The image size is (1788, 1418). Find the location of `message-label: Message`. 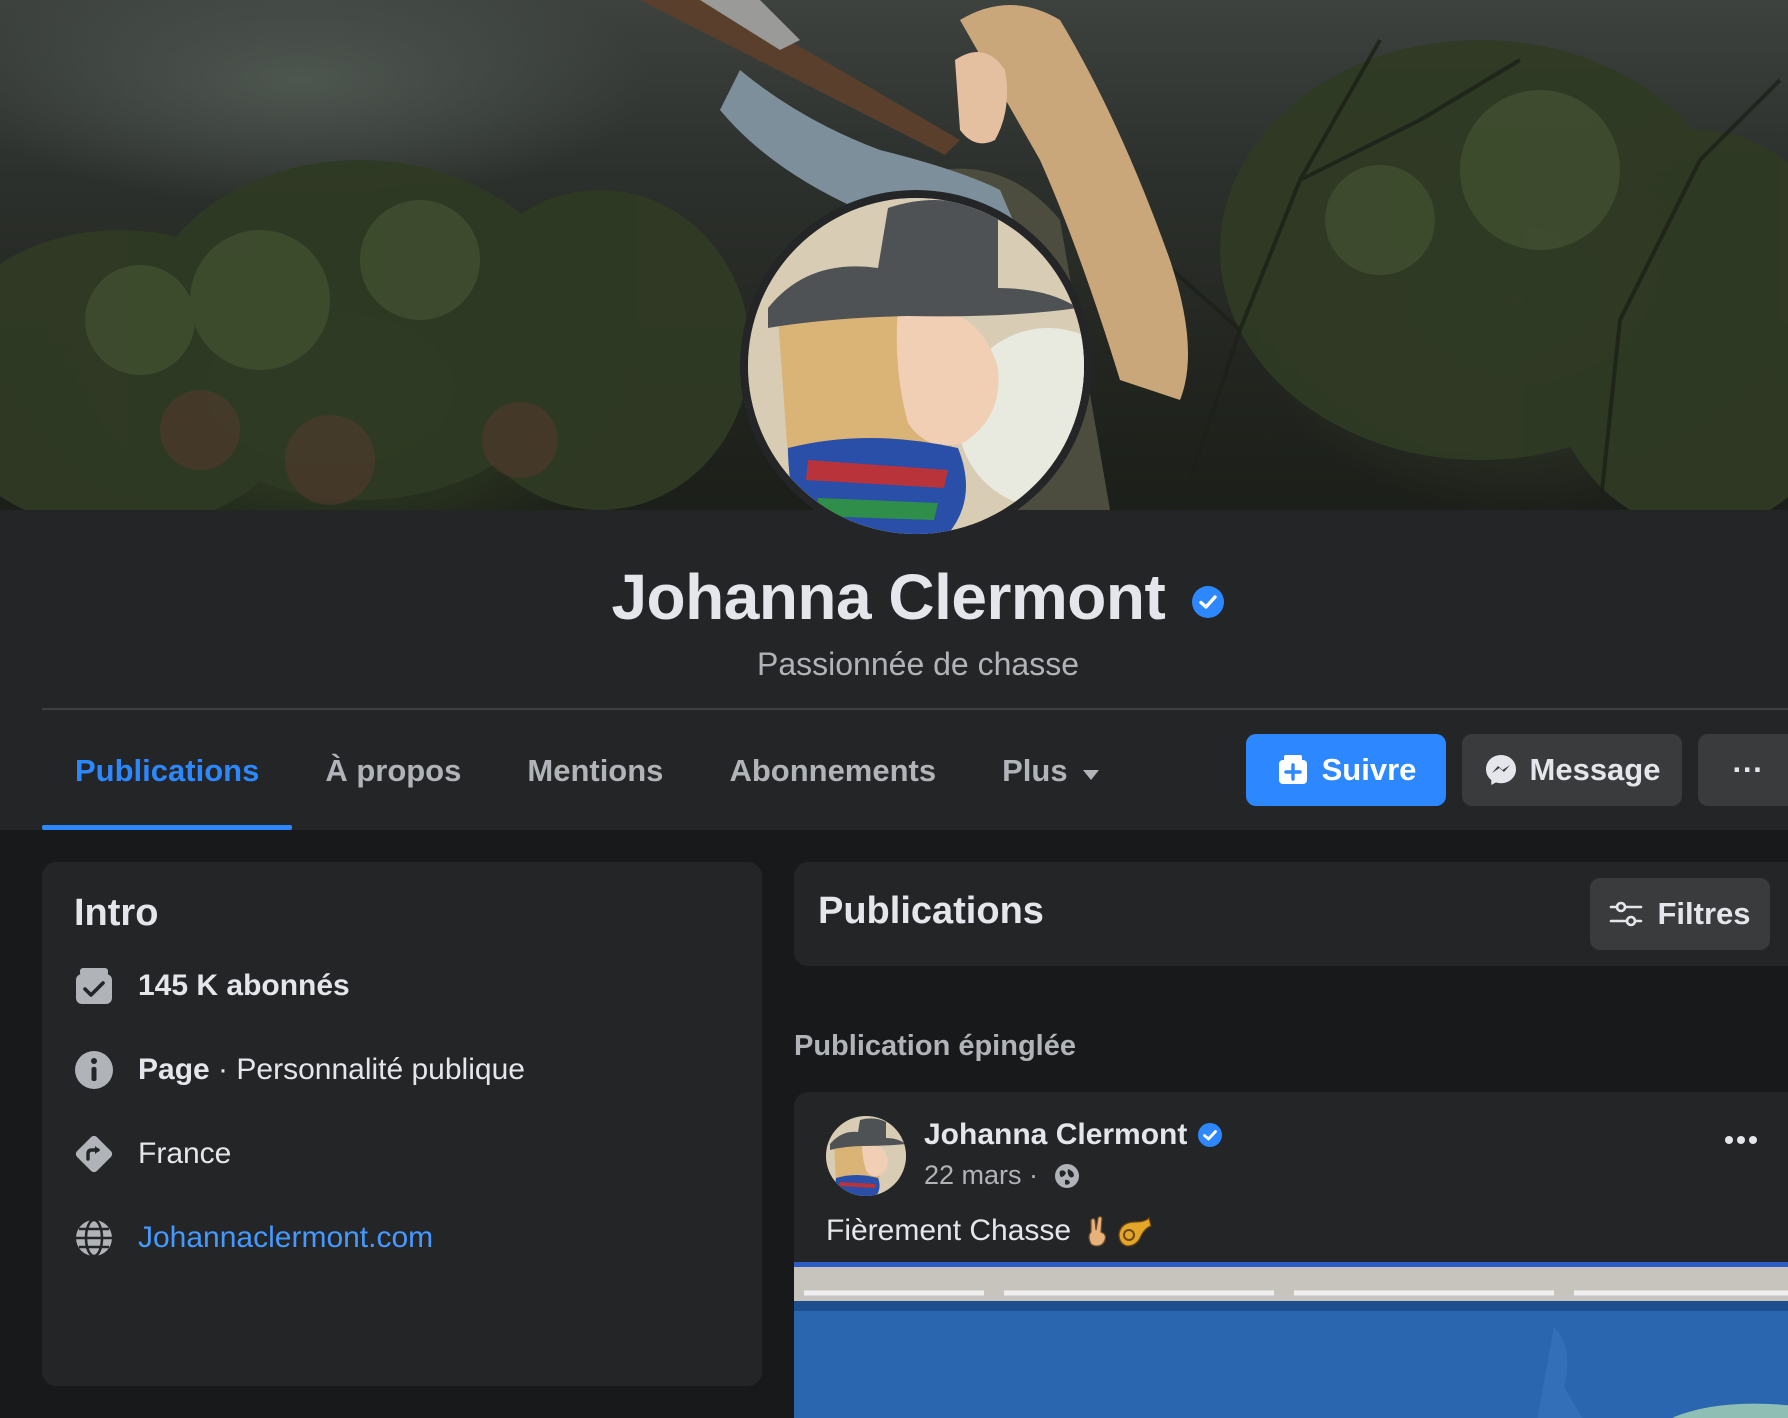

message-label: Message is located at coordinates (1595, 769).